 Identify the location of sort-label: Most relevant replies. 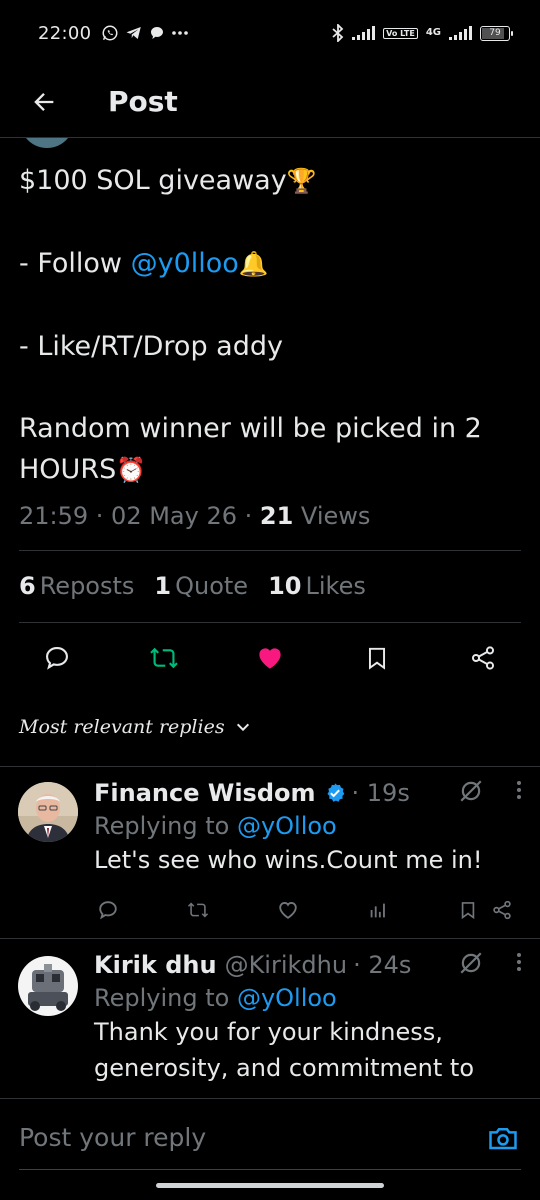
(122, 727).